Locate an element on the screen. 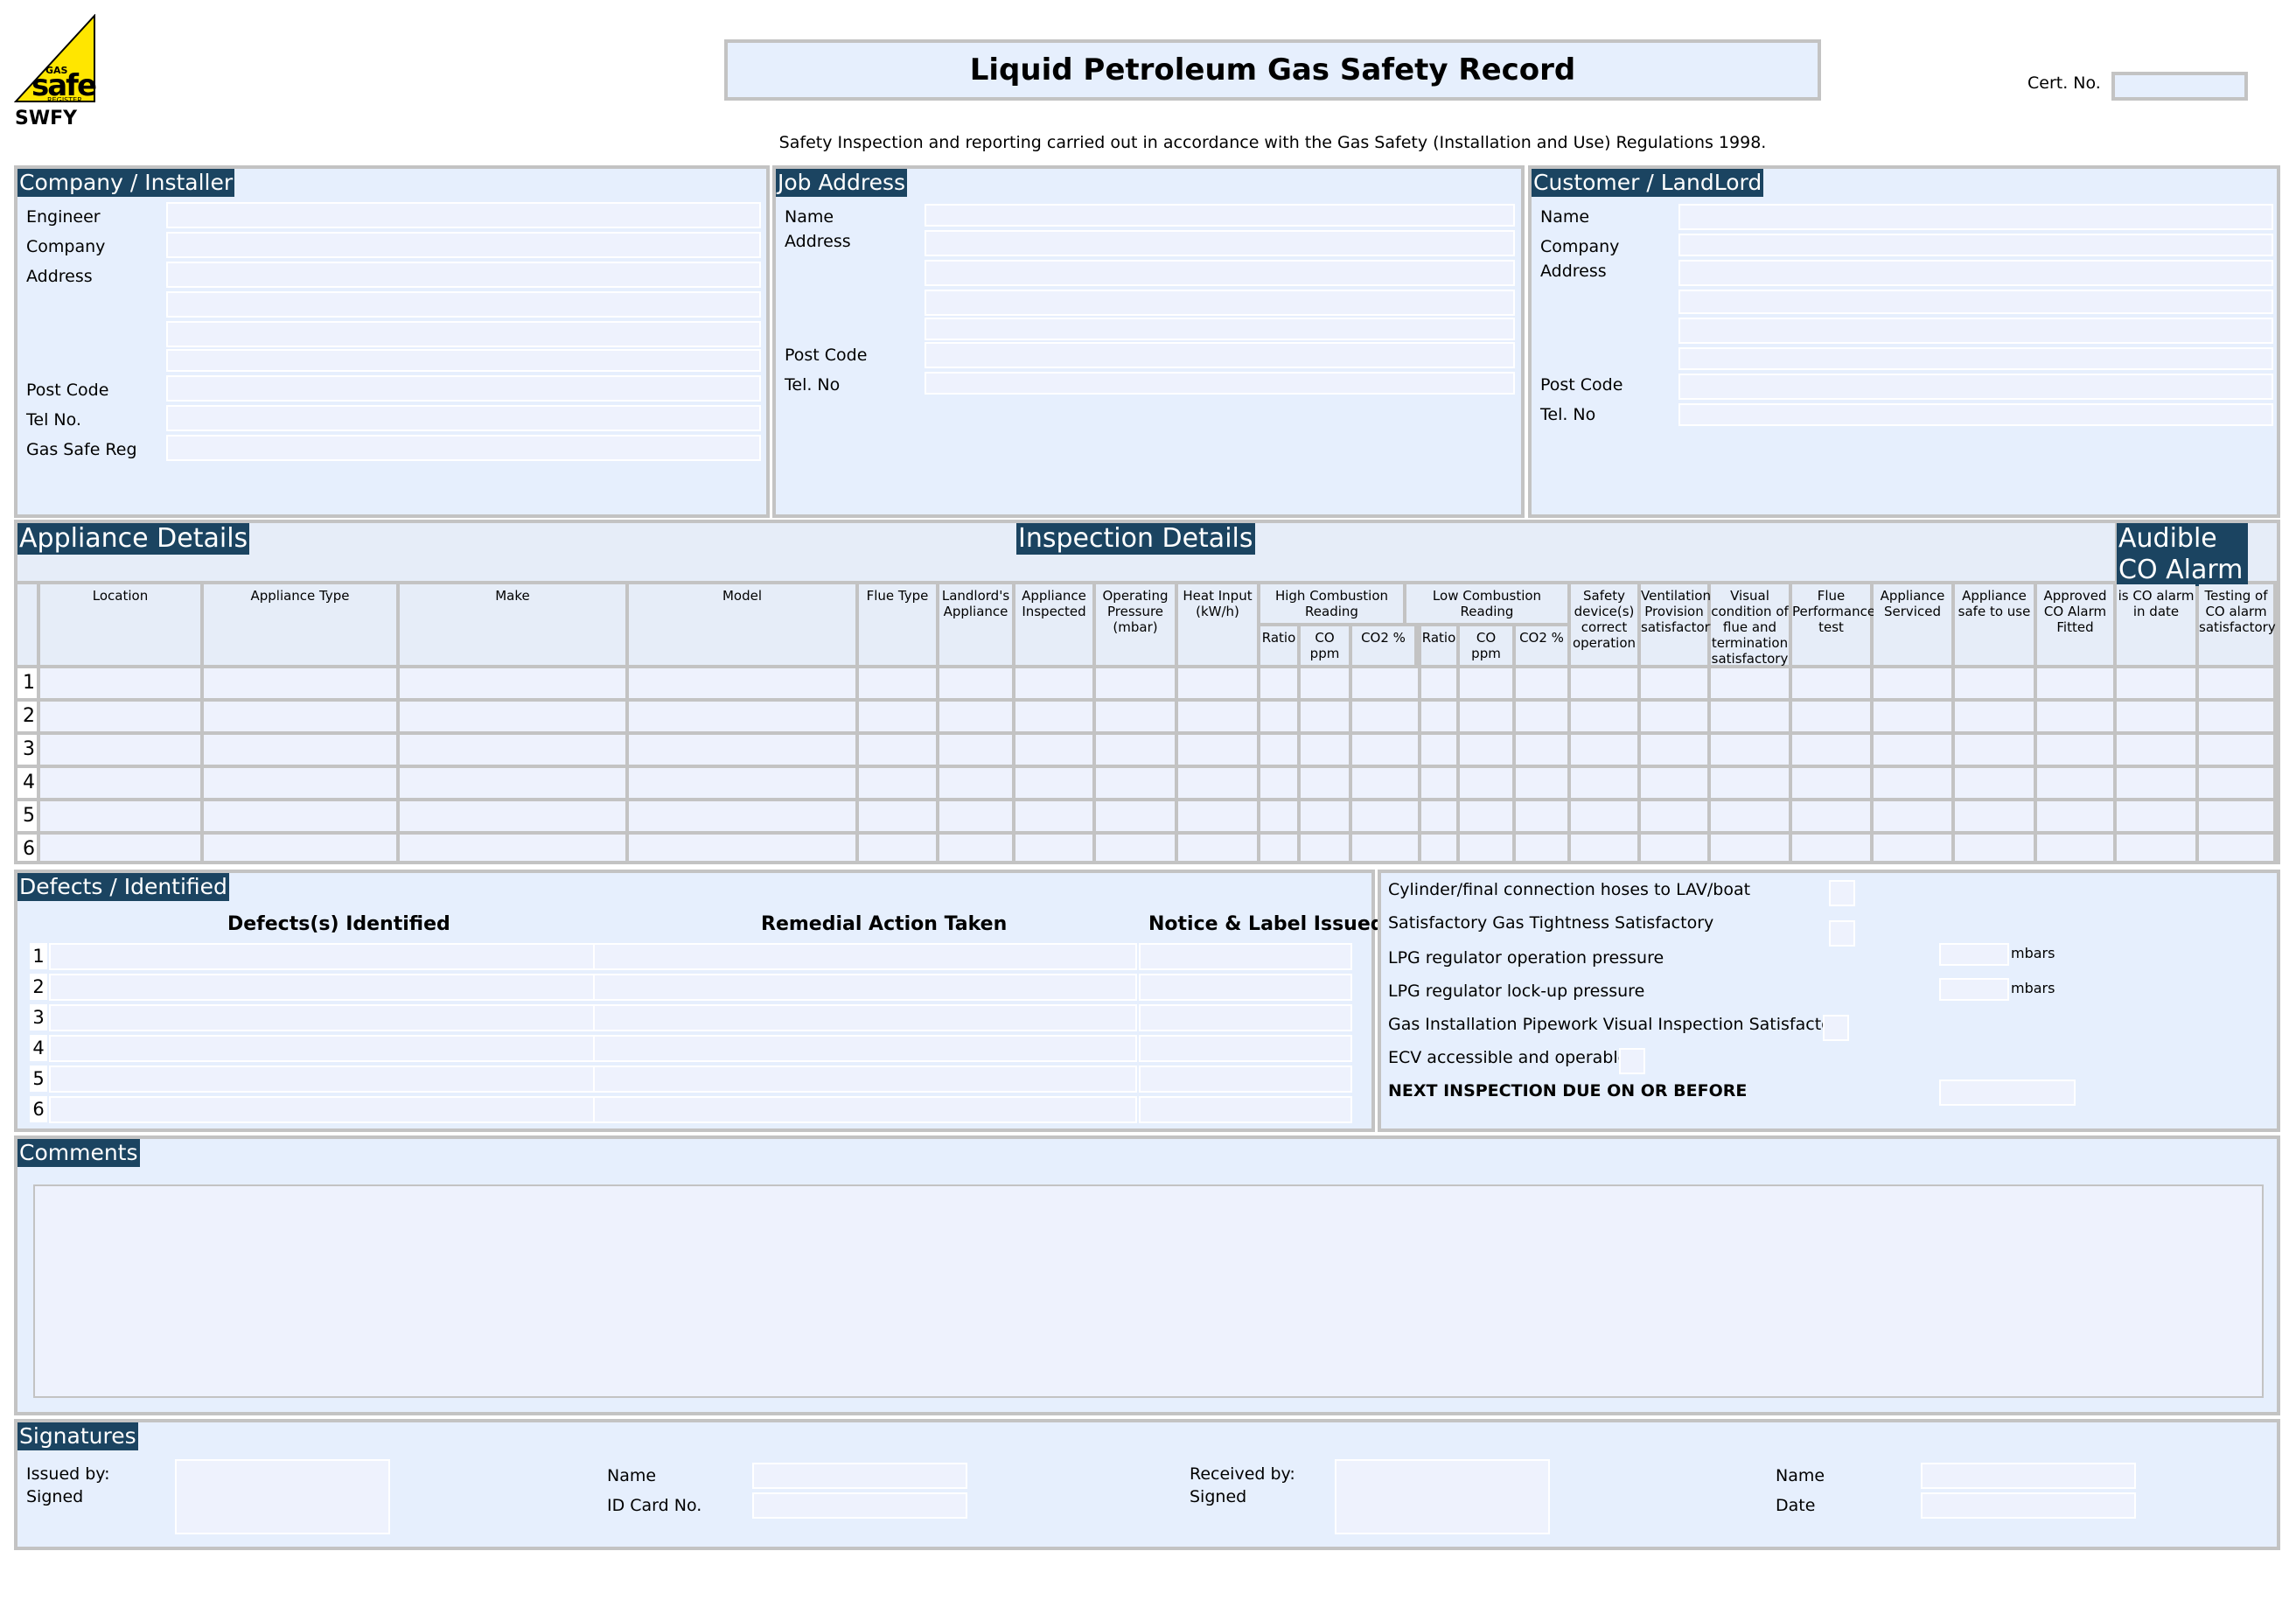 The height and width of the screenshot is (1621, 2296). regulator-lockup-input is located at coordinates (1974, 989).